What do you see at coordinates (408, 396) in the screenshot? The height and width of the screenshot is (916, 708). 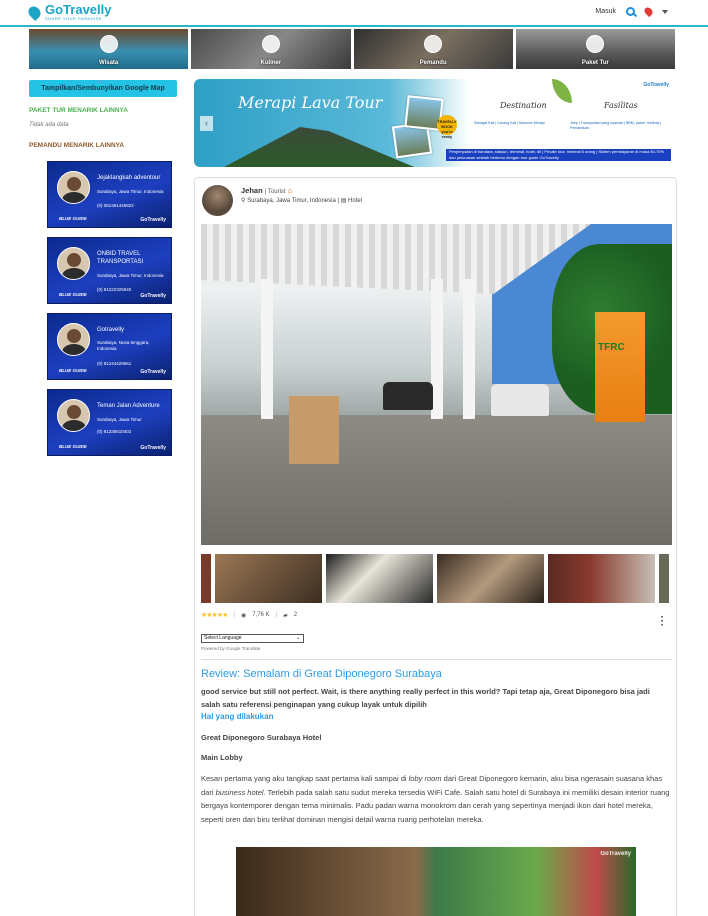 I see `black-car` at bounding box center [408, 396].